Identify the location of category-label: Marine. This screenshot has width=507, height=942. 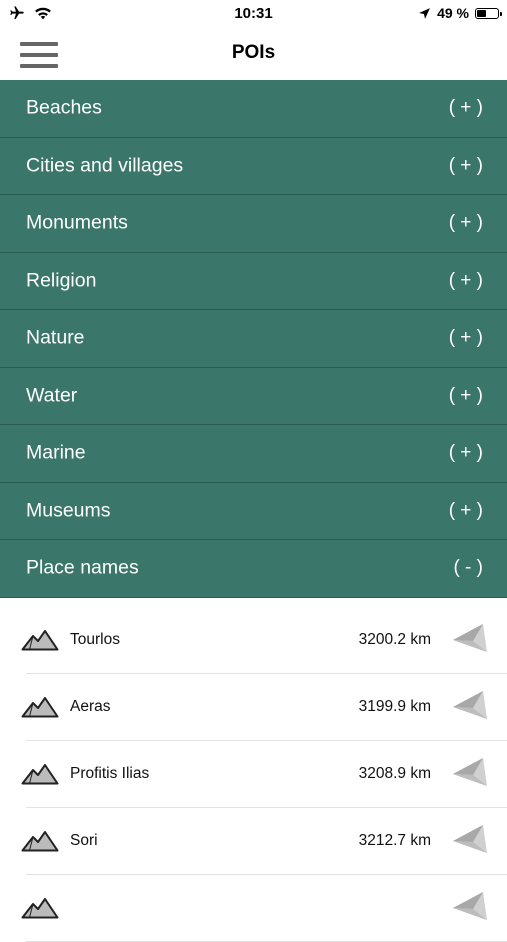
(56, 452).